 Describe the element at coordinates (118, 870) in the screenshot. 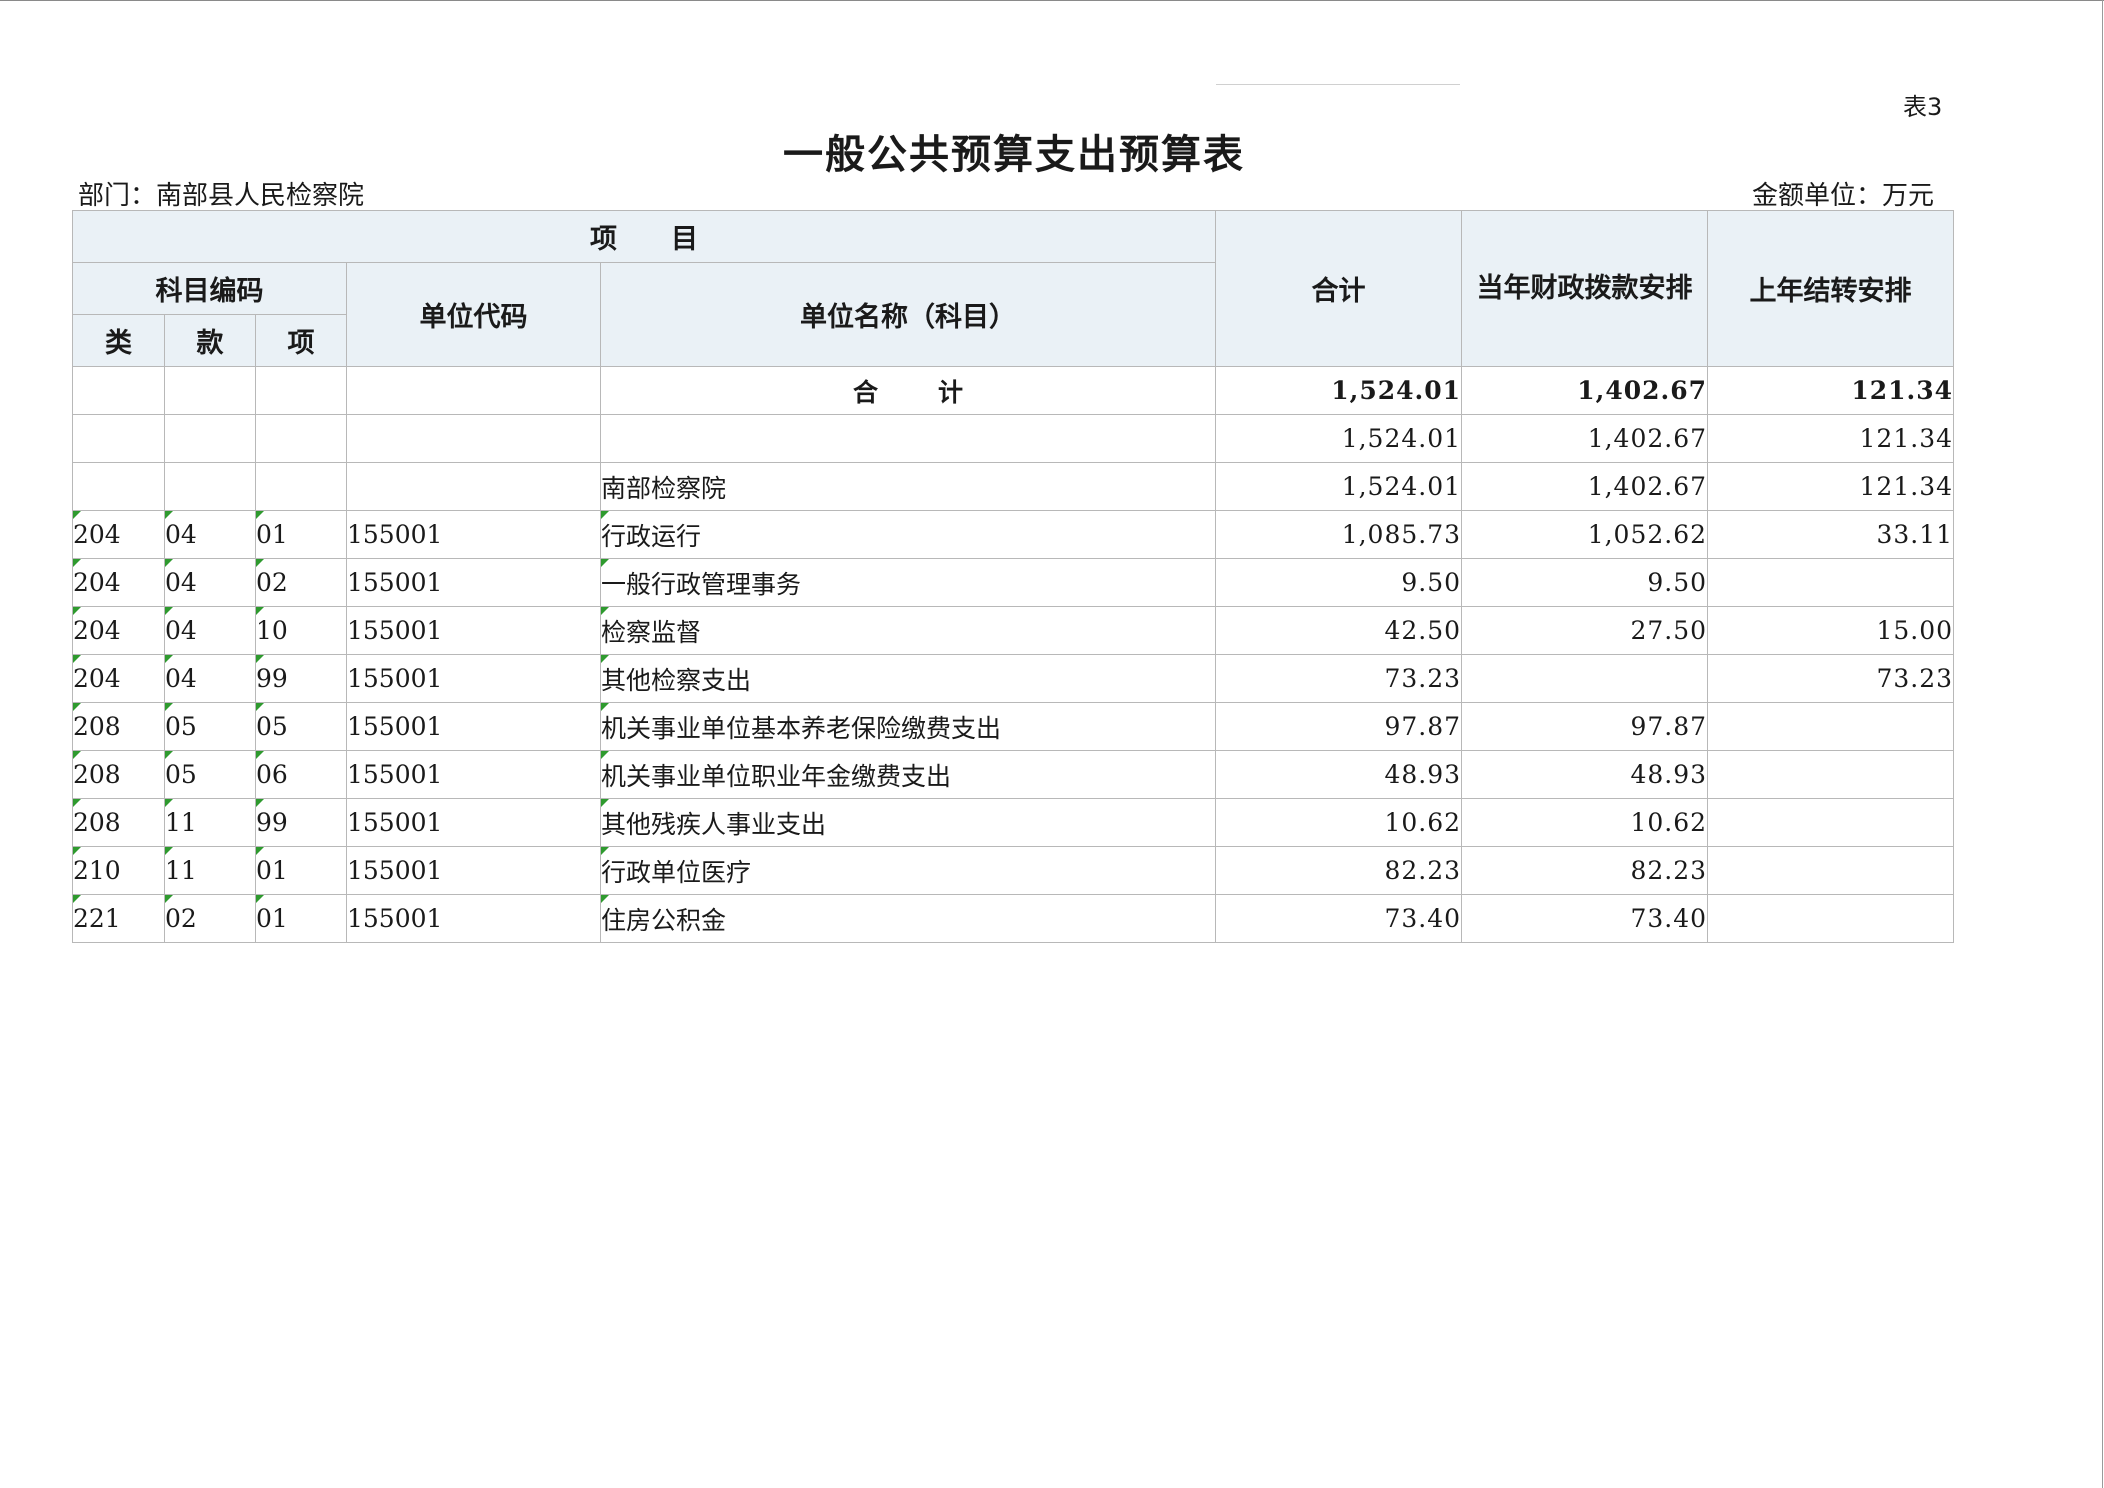

I see `cell-lei: 210` at that location.